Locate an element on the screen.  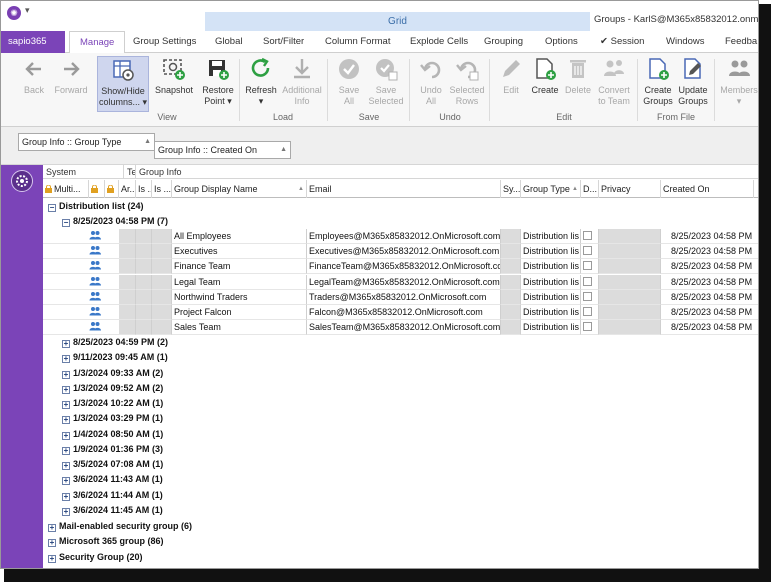
group-chip-group-type: Group Info :: Group Type ▲ is located at coordinates (86, 142).